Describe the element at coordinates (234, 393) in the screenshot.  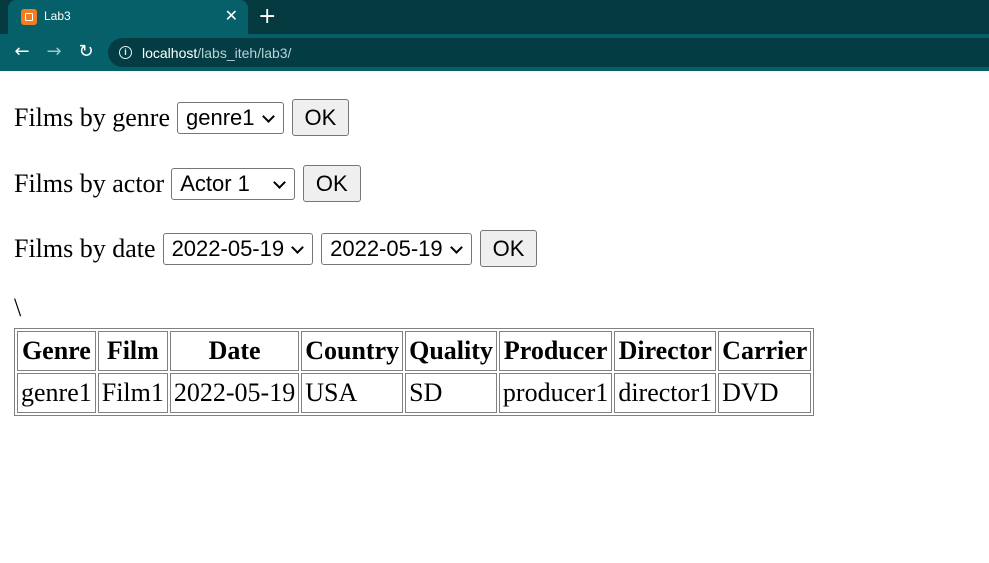
I see `cell-date: 2022-05-19` at that location.